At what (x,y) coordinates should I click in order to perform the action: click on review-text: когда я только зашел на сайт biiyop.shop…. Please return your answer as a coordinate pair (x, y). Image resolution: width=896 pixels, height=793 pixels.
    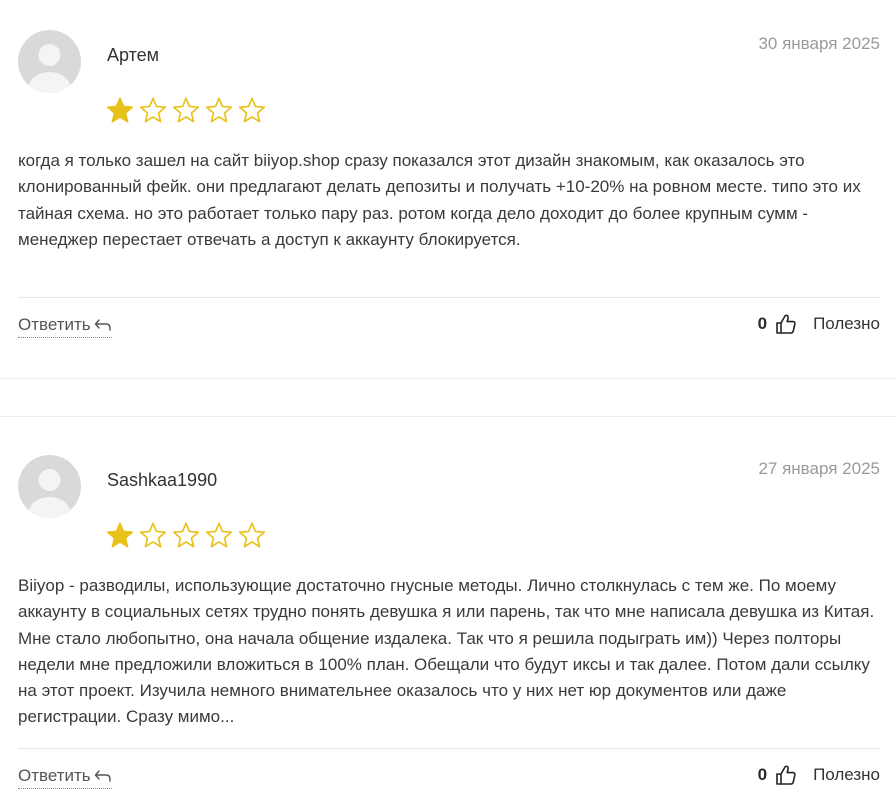
    Looking at the image, I should click on (439, 200).